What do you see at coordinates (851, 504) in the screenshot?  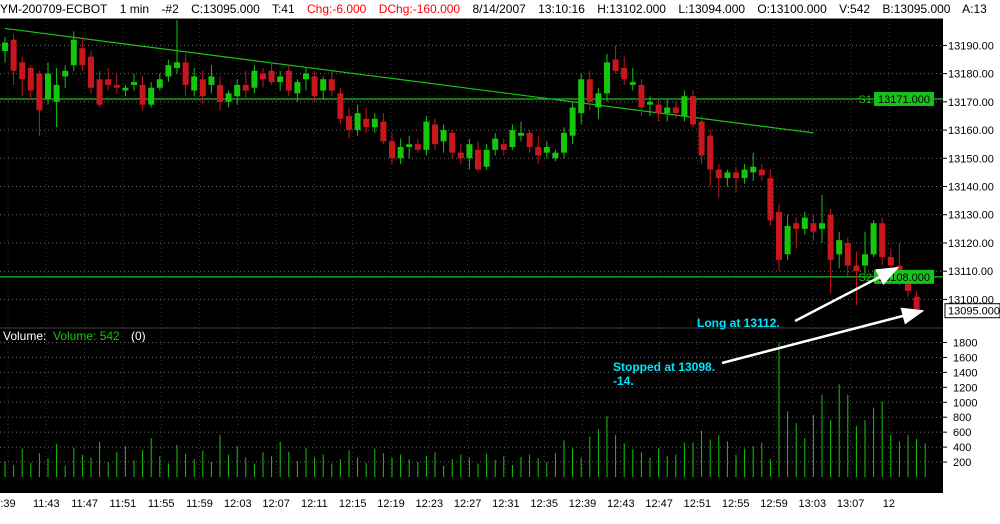 I see `time-tick-label: 13:07` at bounding box center [851, 504].